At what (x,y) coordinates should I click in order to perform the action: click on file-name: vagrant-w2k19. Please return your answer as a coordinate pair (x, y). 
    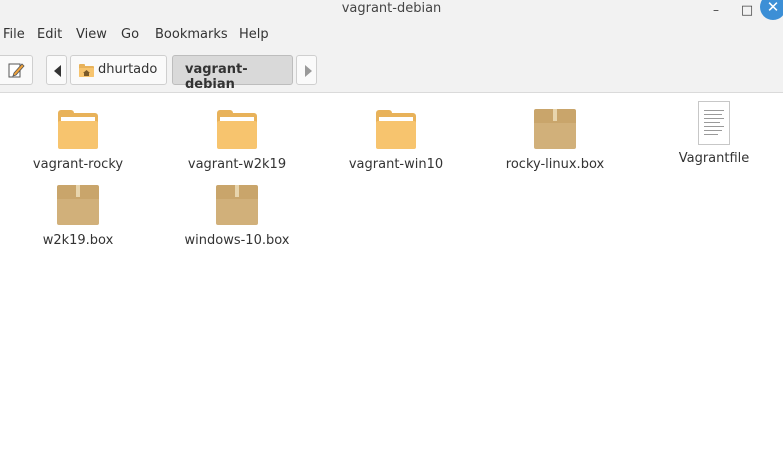
    Looking at the image, I should click on (237, 164).